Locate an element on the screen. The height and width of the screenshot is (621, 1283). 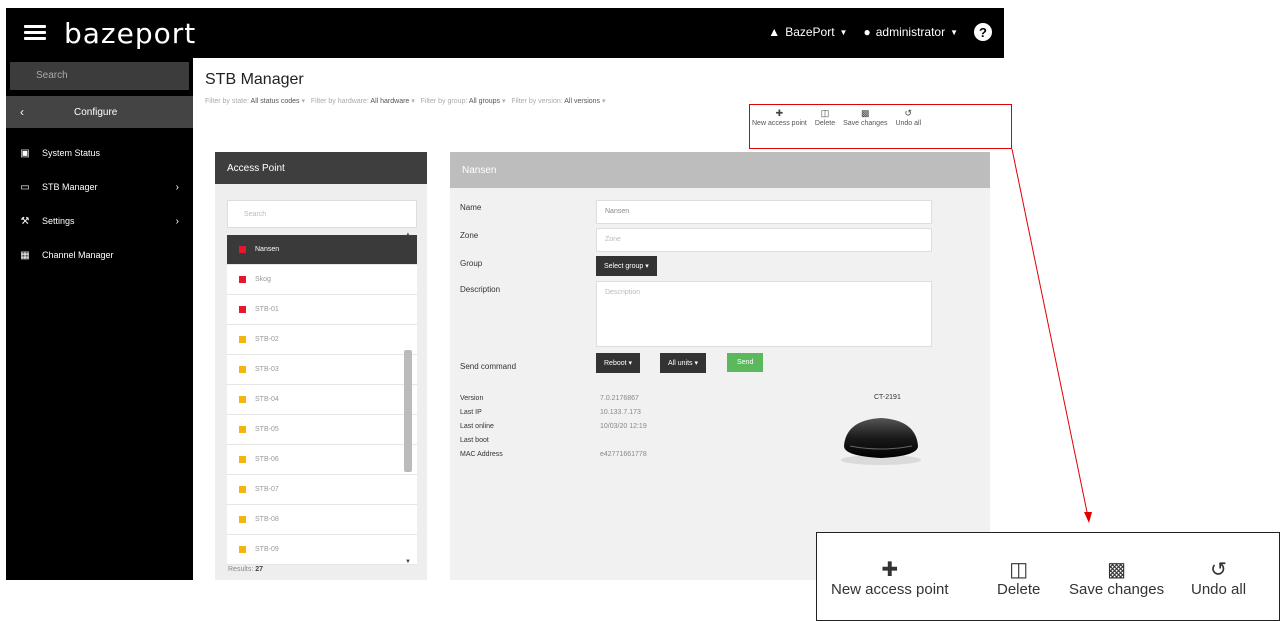
org-menu: ▲ BazePort ▼ is located at coordinates (807, 32).